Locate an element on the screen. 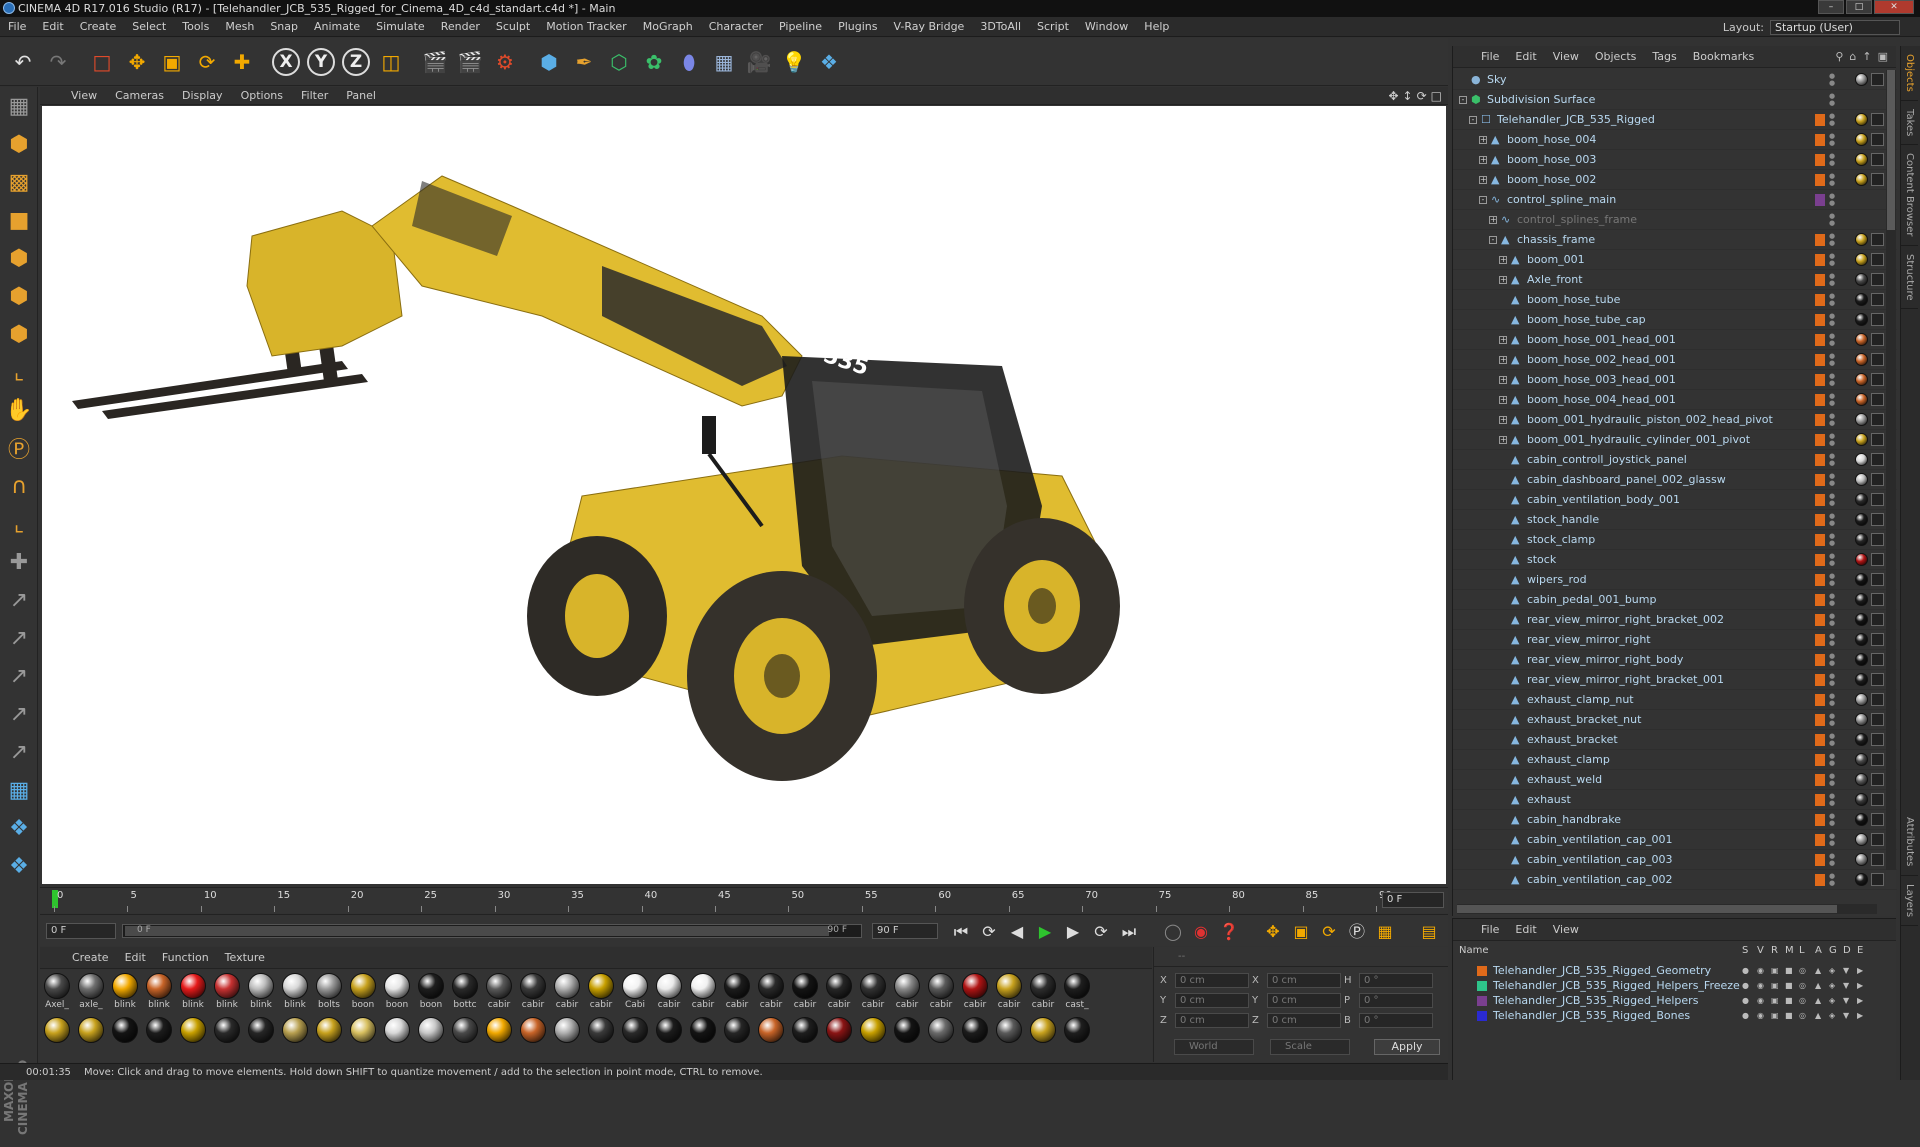 The image size is (1920, 1147). viewport-menu-view: View is located at coordinates (84, 95).